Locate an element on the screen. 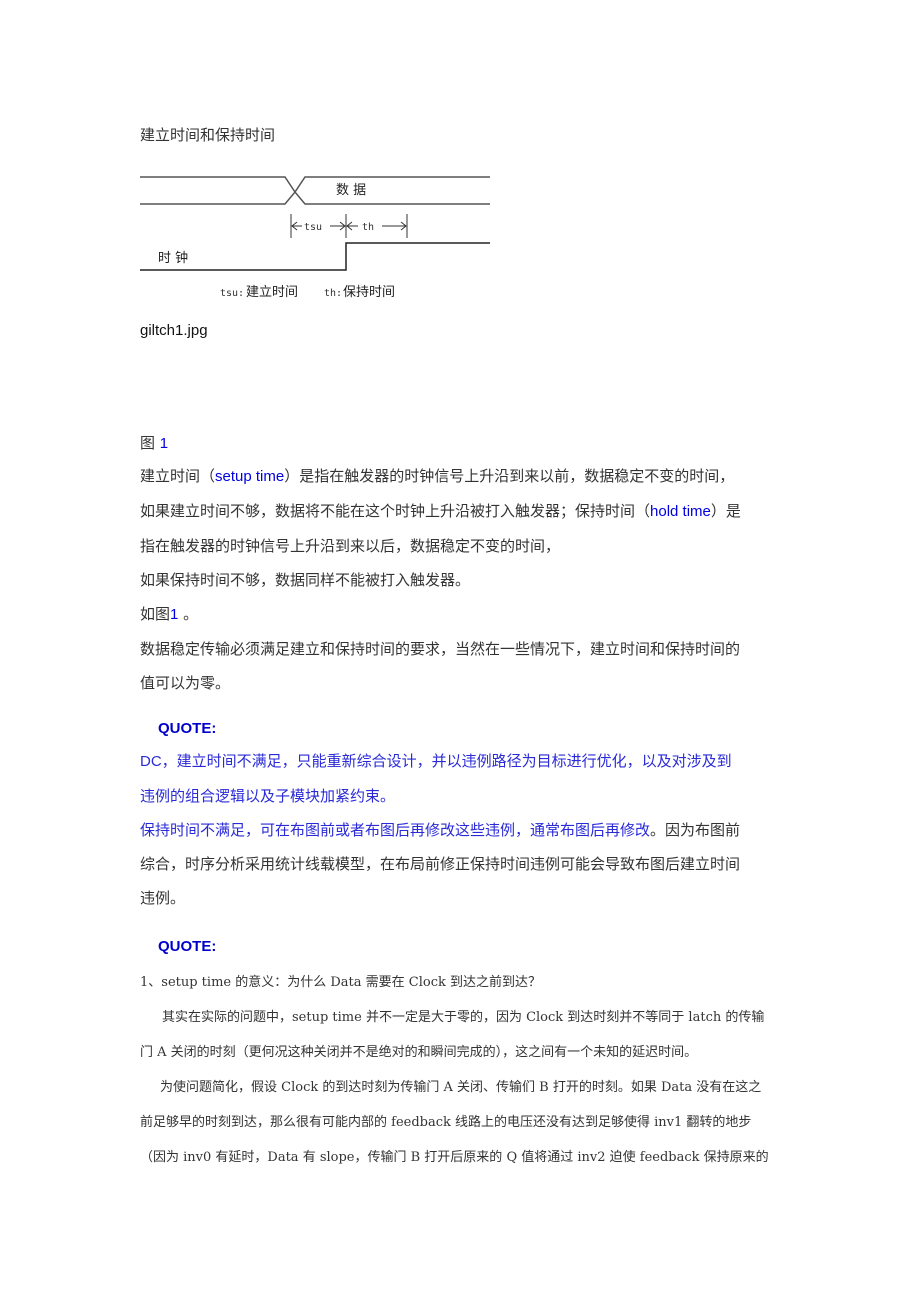  legend-th-text: 保持时间 is located at coordinates (369, 292).